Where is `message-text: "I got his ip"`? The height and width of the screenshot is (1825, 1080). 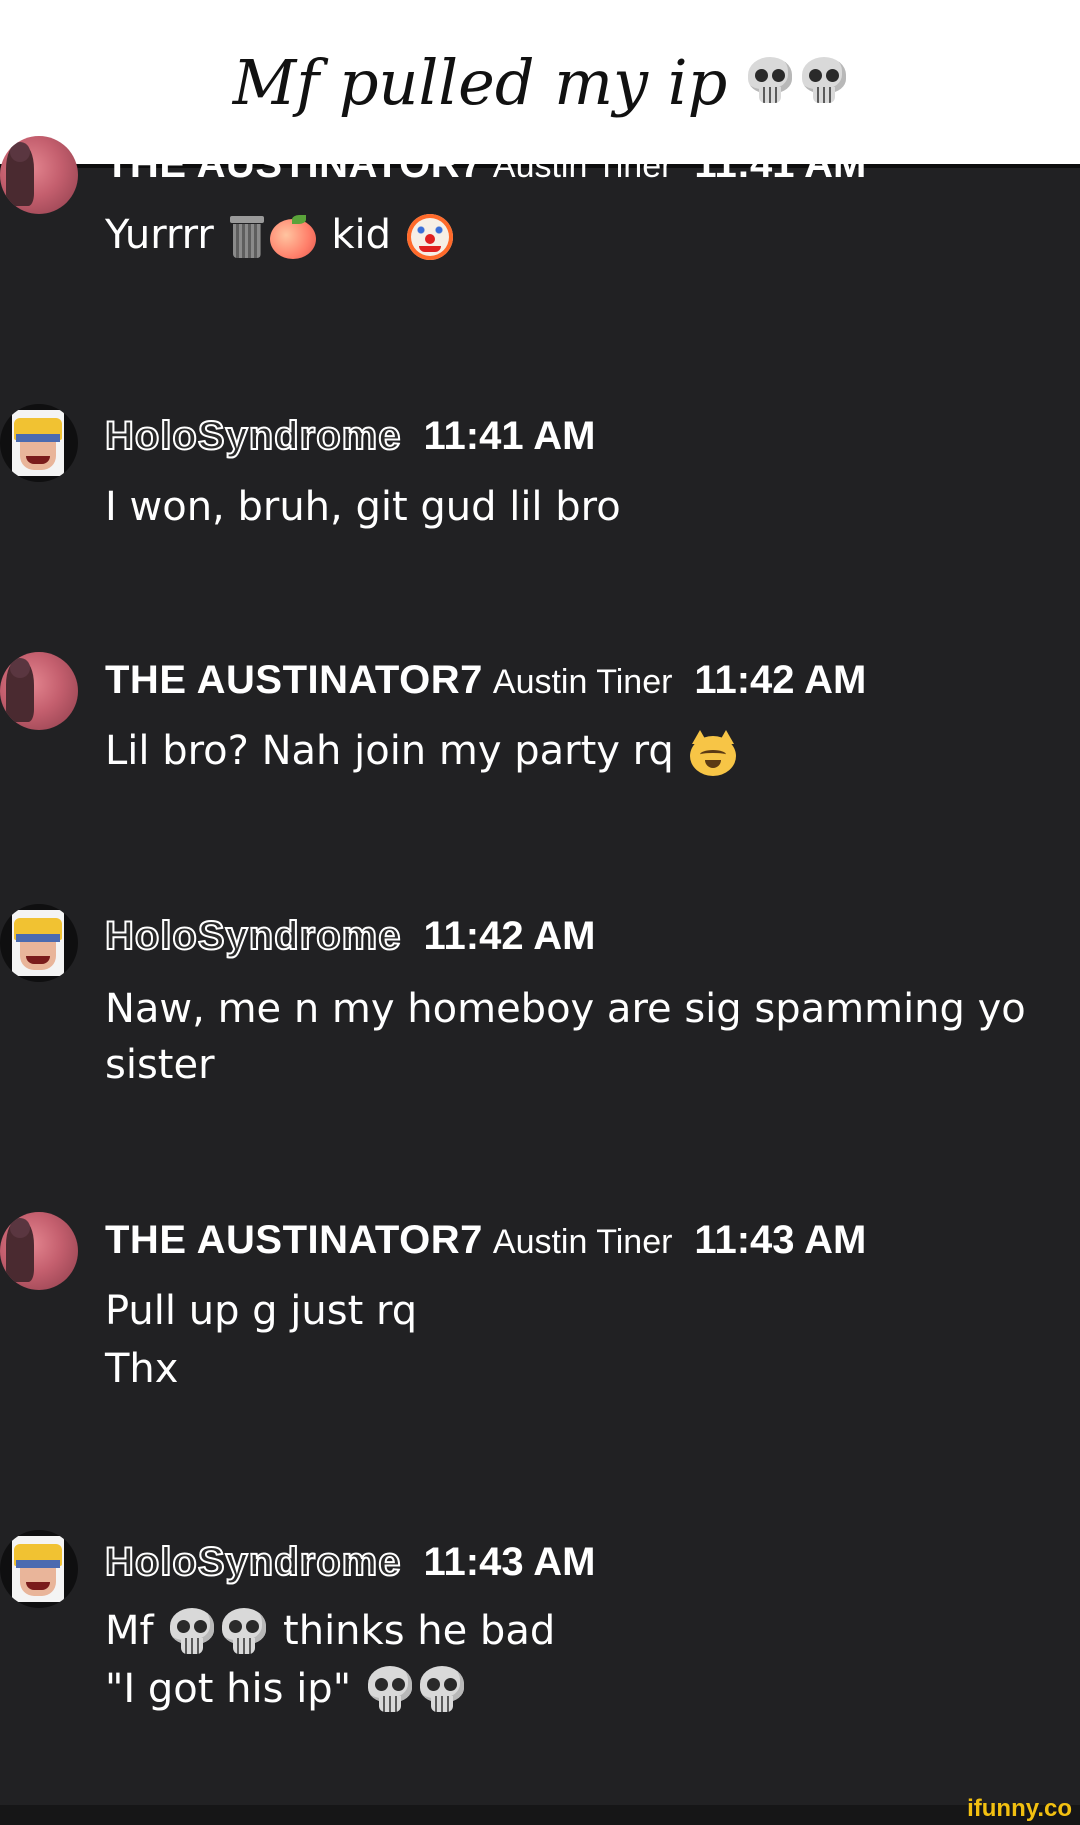 message-text: "I got his ip" is located at coordinates (585, 1691).